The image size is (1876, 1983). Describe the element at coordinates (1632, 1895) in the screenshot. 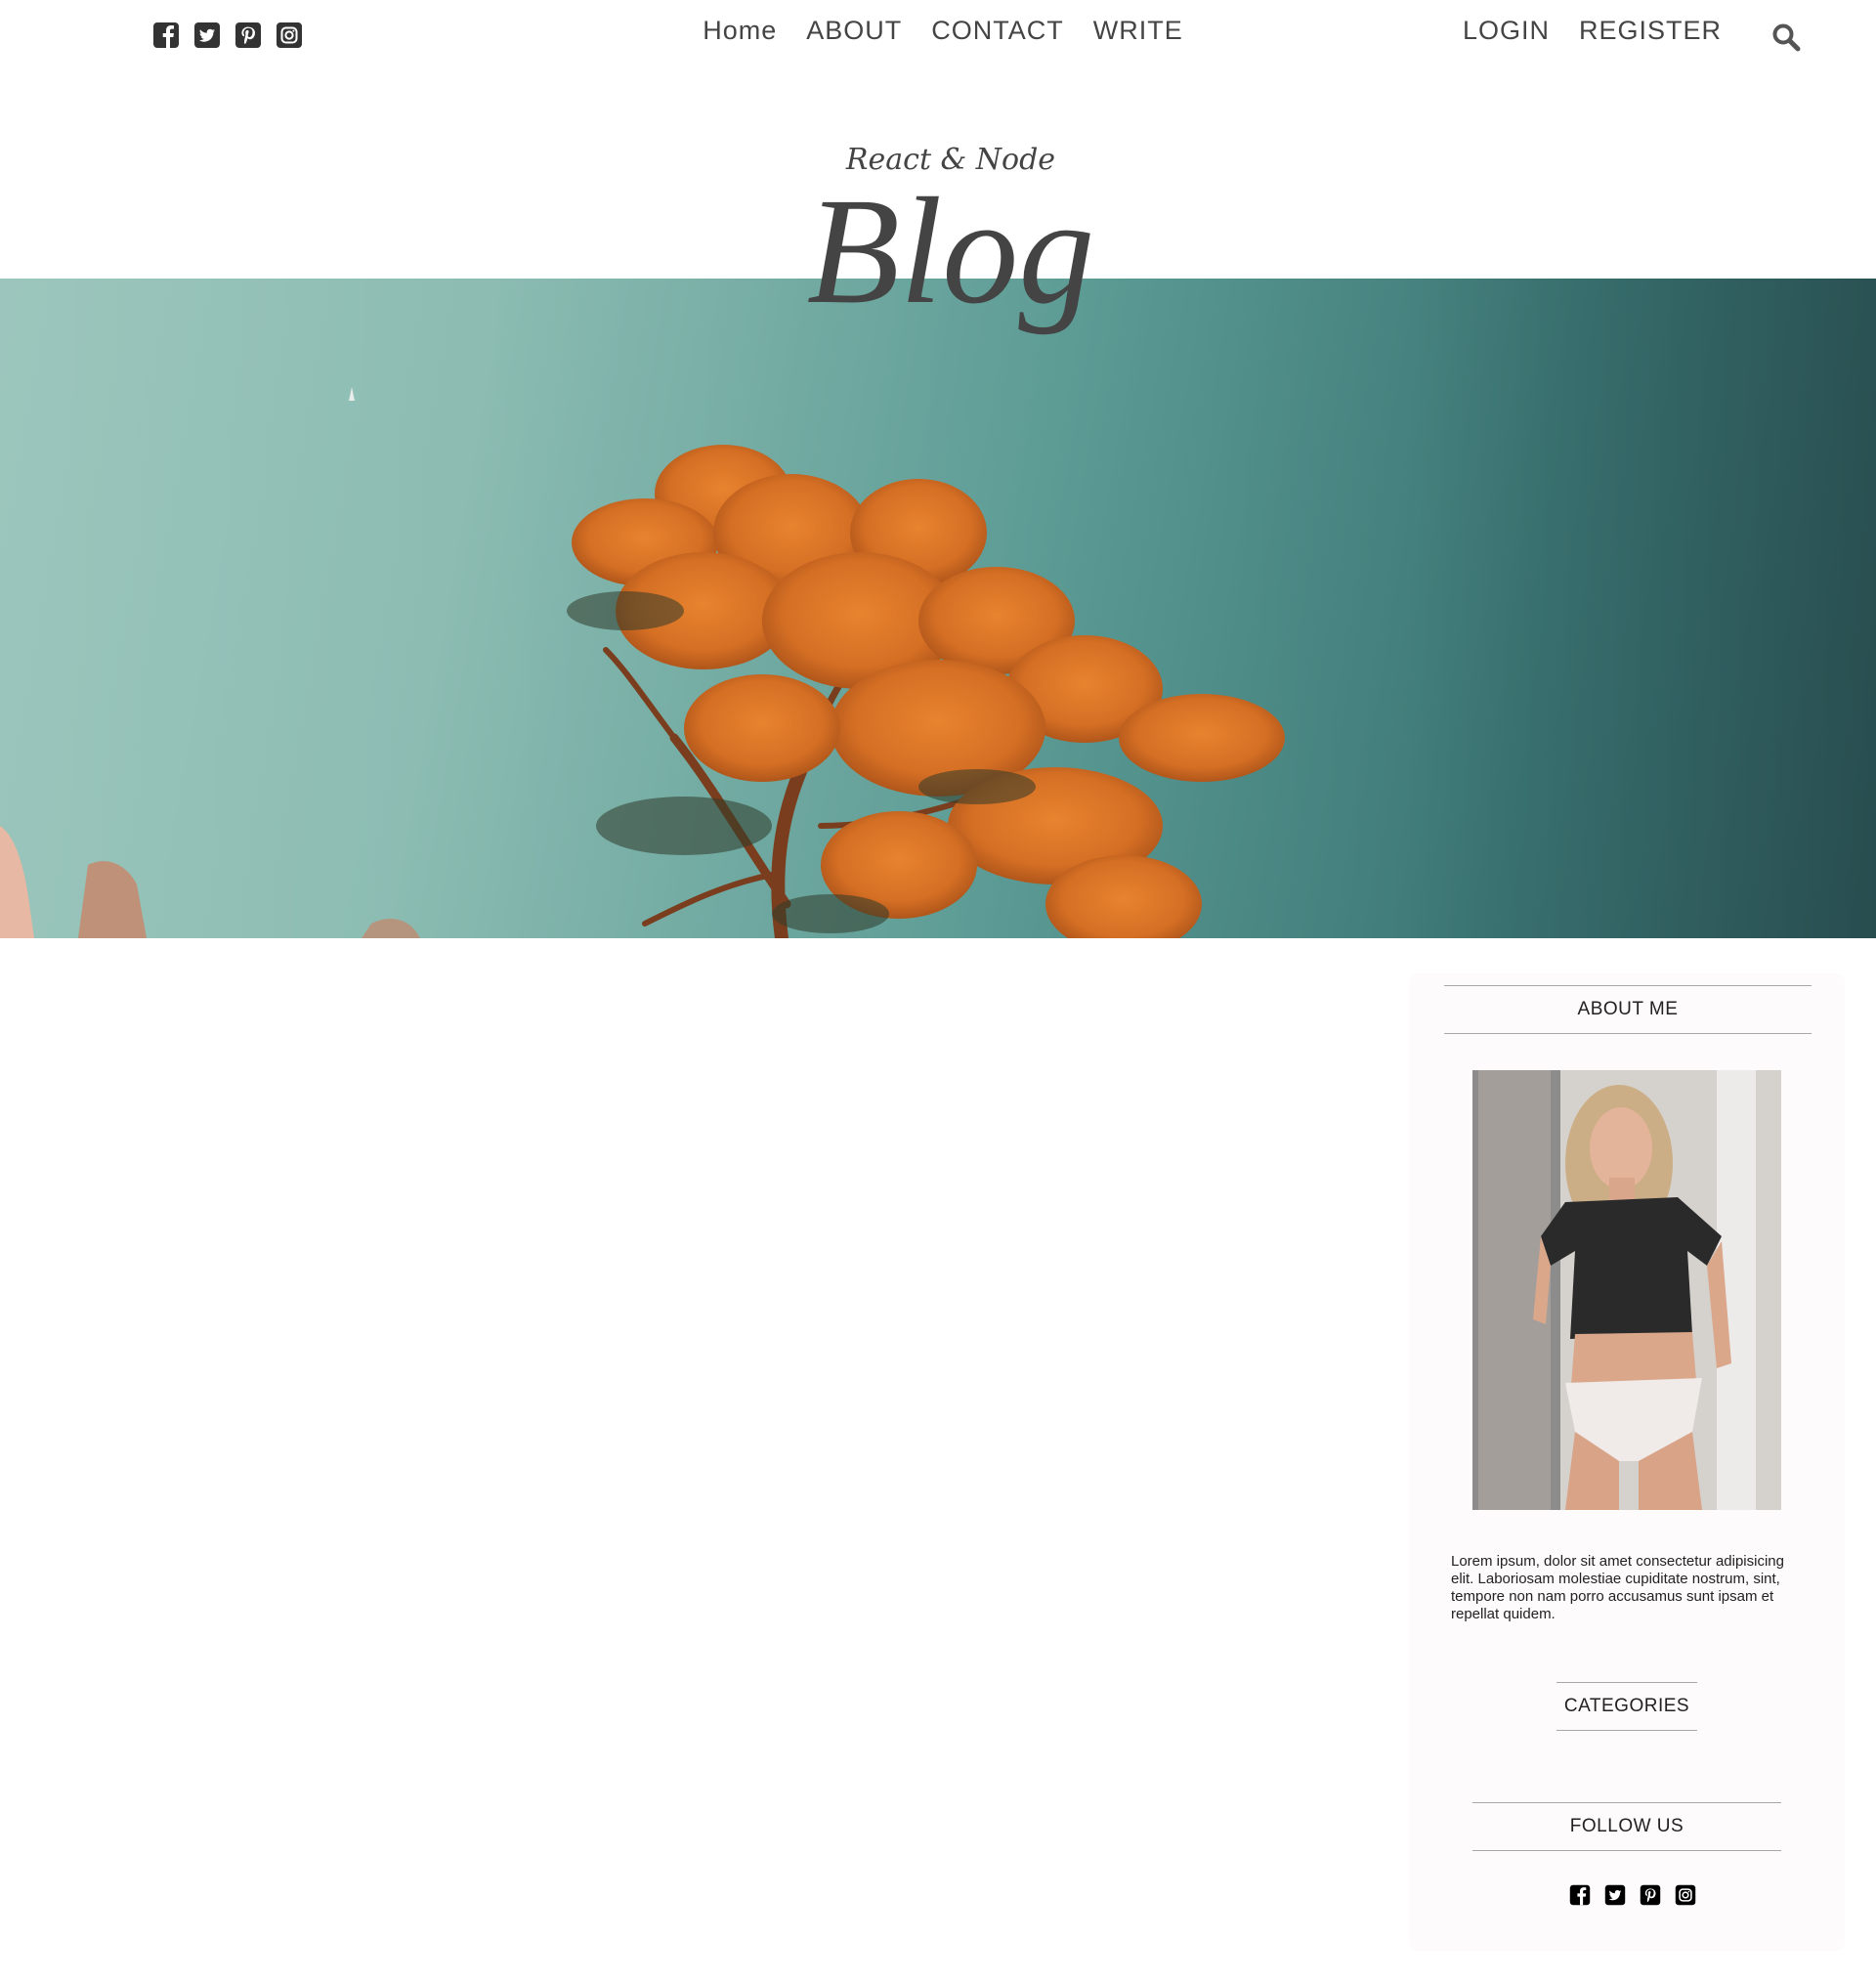

I see `sidebar-social-links` at that location.